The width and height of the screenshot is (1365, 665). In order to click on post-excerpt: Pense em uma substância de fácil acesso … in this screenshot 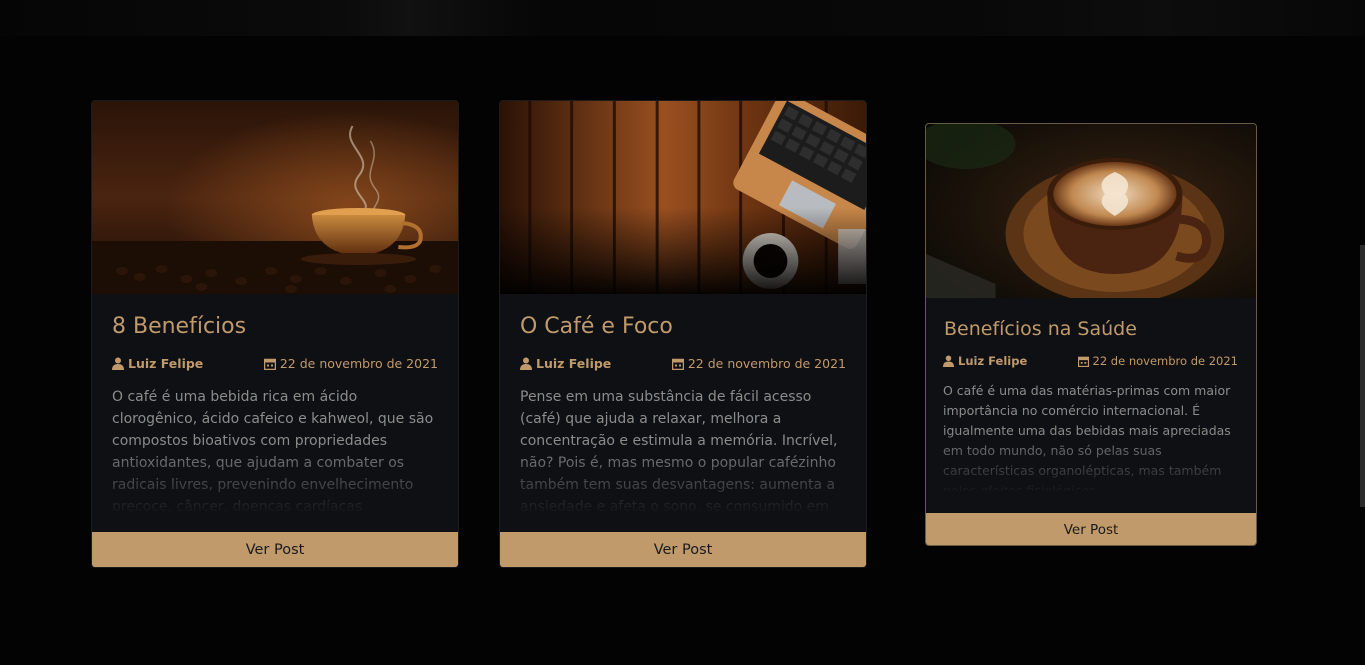, I will do `click(679, 450)`.